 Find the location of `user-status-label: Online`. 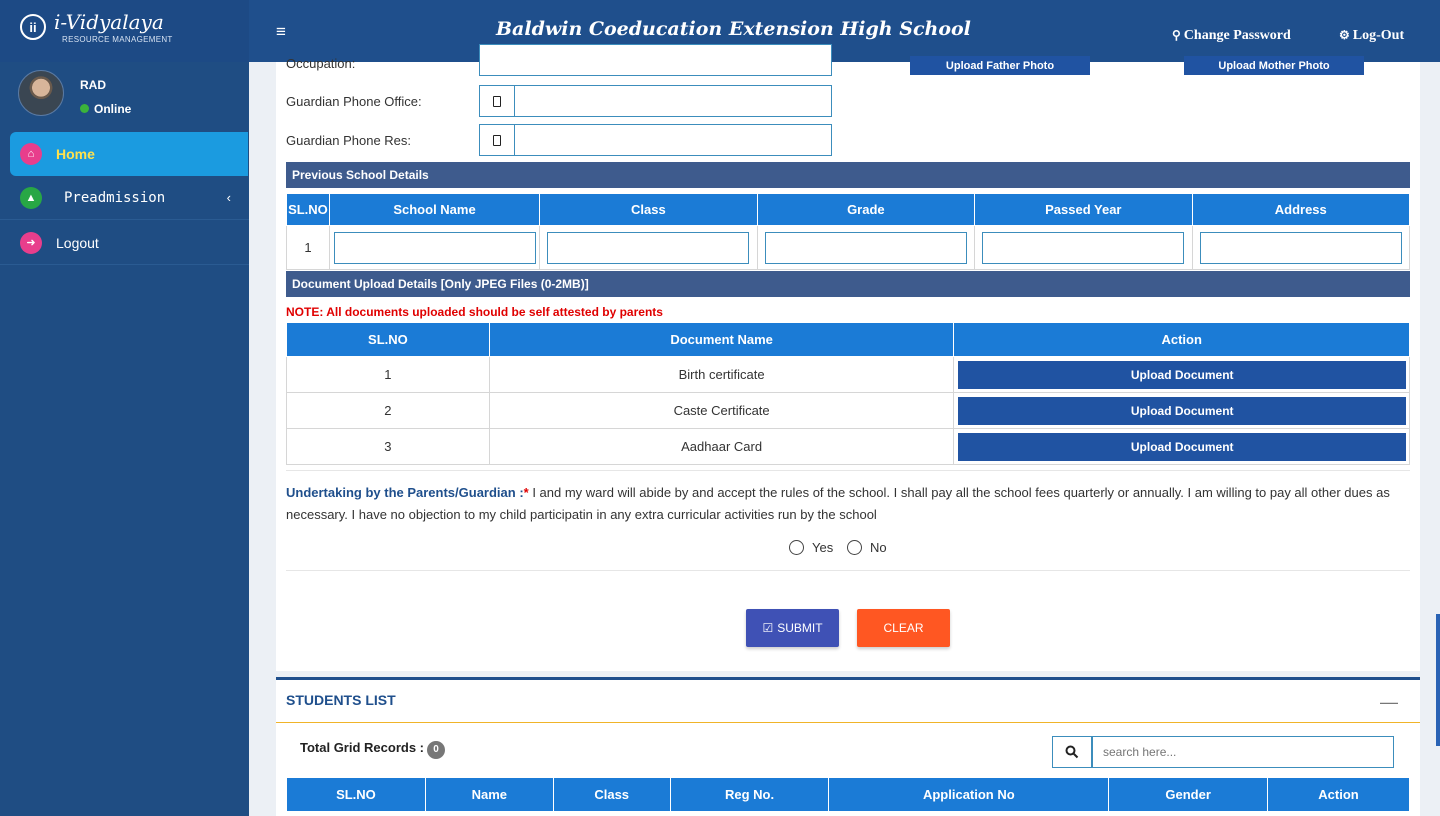

user-status-label: Online is located at coordinates (113, 109).